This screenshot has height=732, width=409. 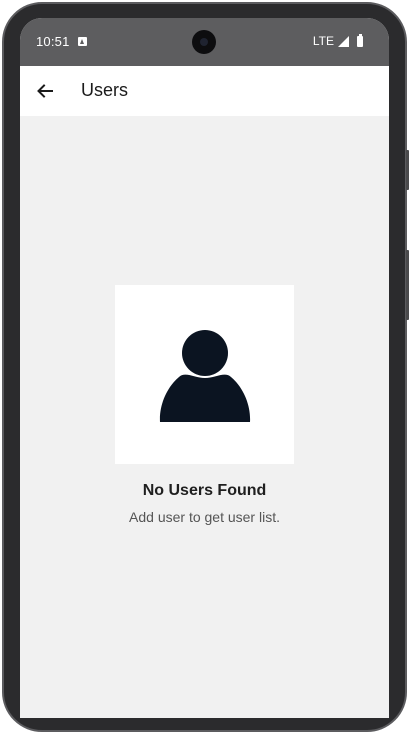 What do you see at coordinates (82, 41) in the screenshot?
I see `notification-icon` at bounding box center [82, 41].